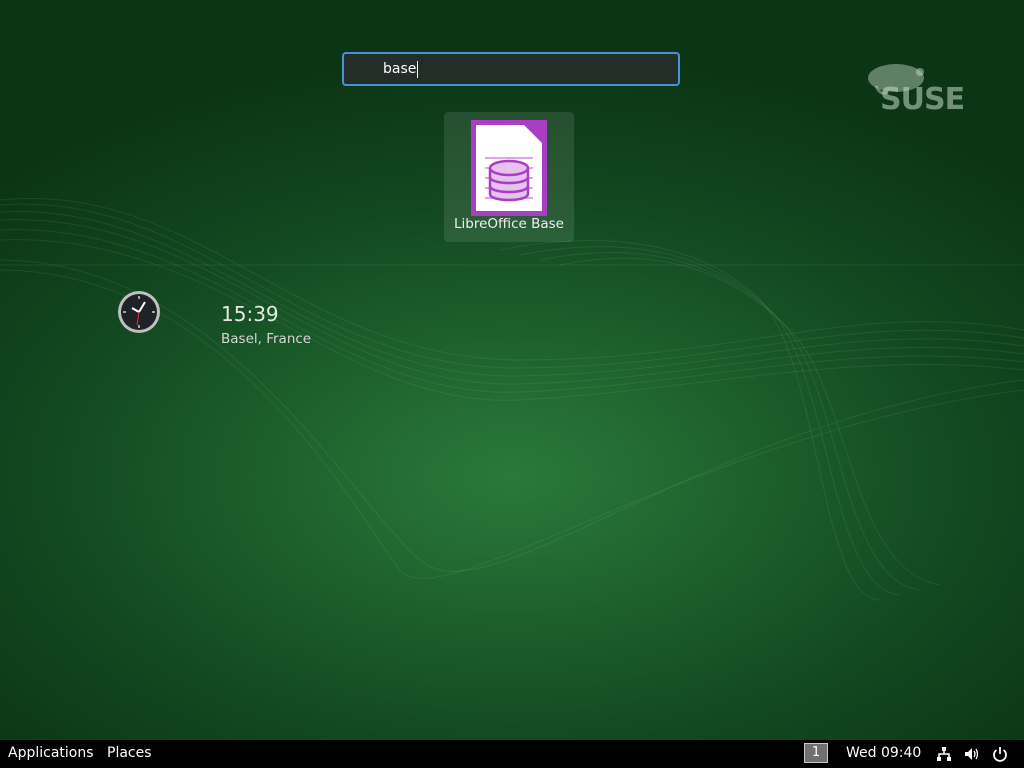 This screenshot has height=768, width=1024. Describe the element at coordinates (509, 224) in the screenshot. I see `result-label: LibreOffice Base` at that location.